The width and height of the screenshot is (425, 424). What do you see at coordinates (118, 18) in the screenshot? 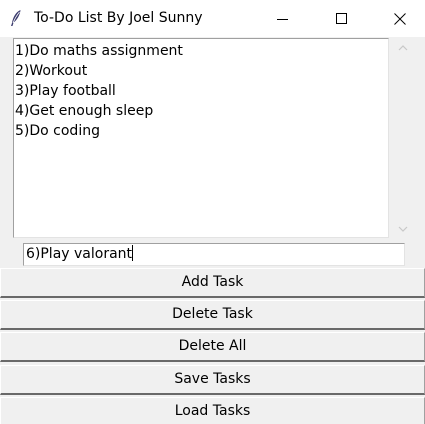
I see `window-title: To-Do List By Joel Sunny` at bounding box center [118, 18].